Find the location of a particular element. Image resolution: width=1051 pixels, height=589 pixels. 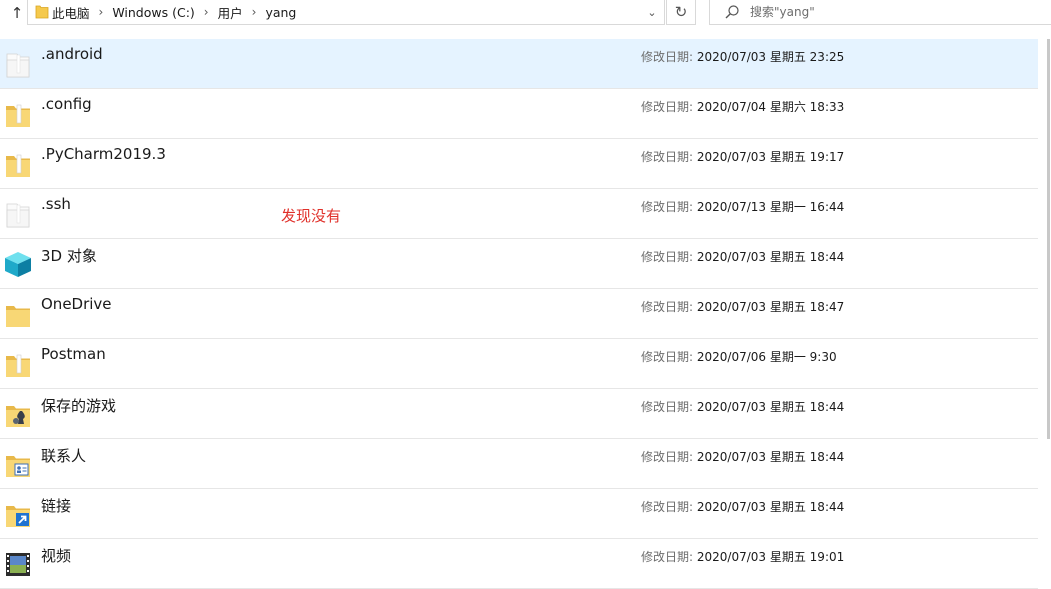

item-modified-date: 修改日期: 2020/07/04 星期六 18:33 is located at coordinates (742, 106).